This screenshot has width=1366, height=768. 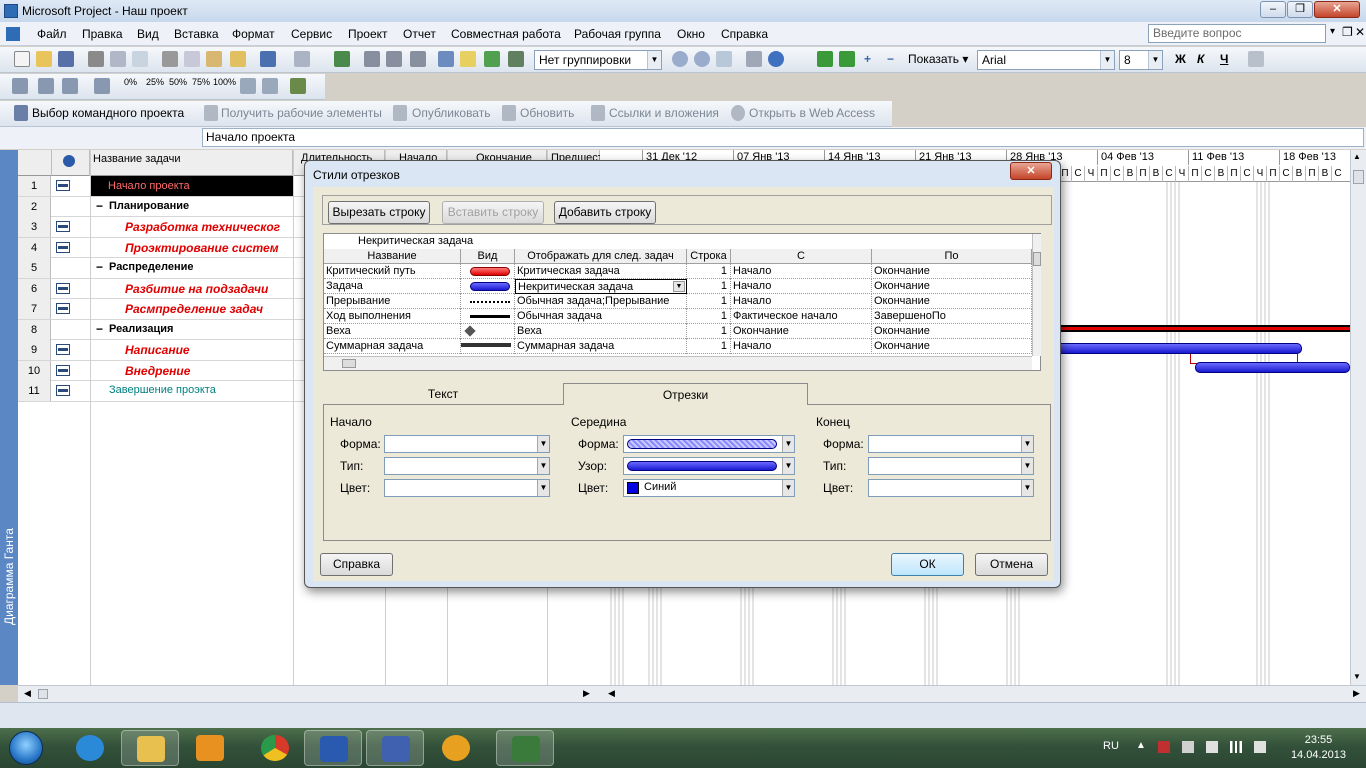 What do you see at coordinates (847, 59) in the screenshot?
I see `arrow-right-icon` at bounding box center [847, 59].